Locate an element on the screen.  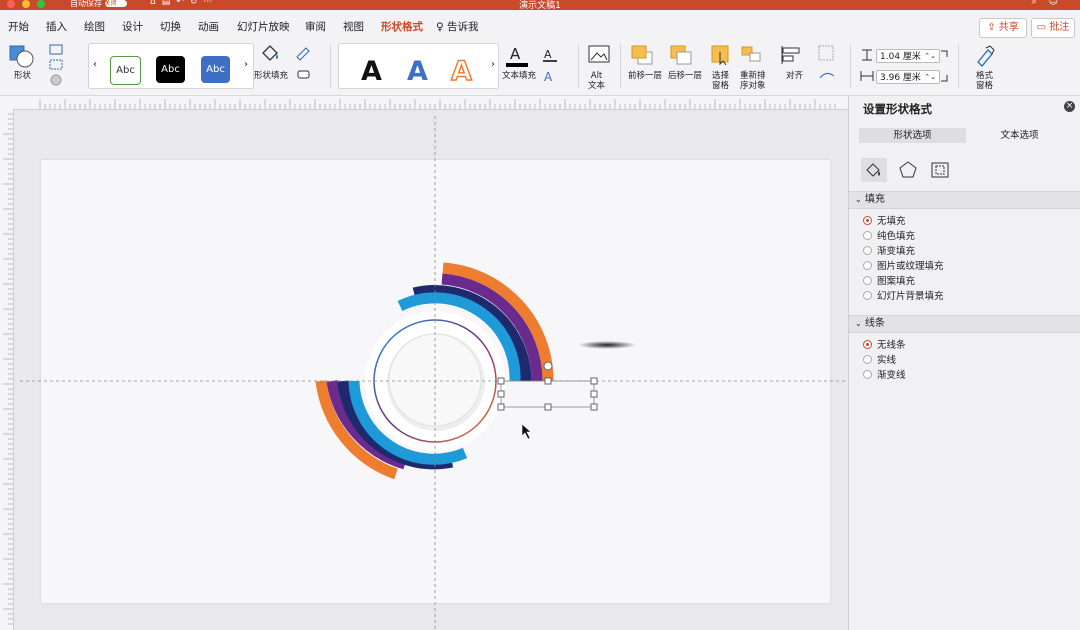
shadow-ellipse-shape is located at coordinates (607, 345).